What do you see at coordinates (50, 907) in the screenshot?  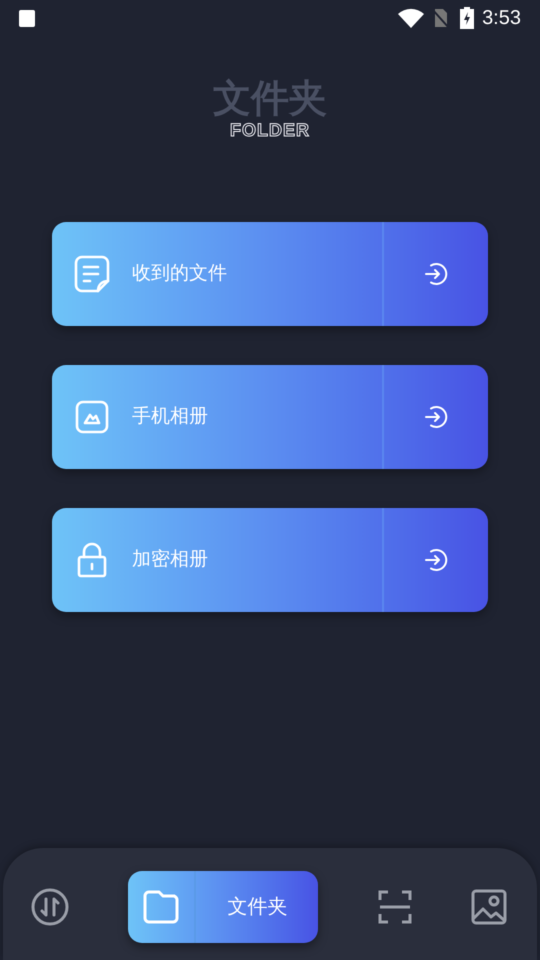 I see `transfer-icon` at bounding box center [50, 907].